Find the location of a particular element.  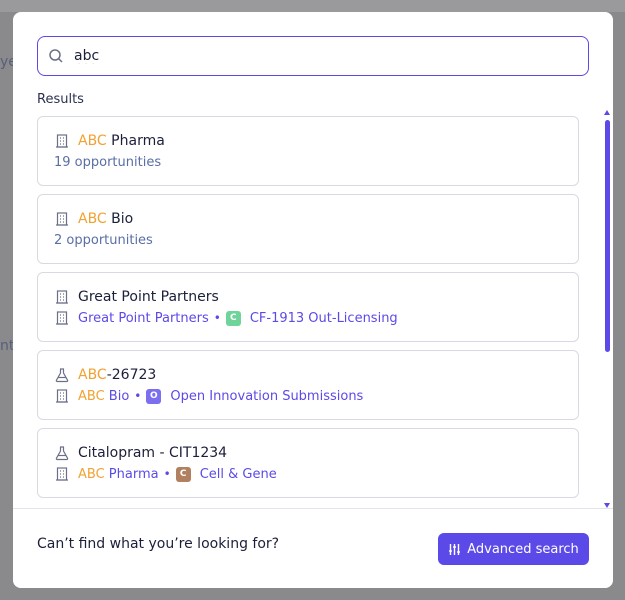

result-title-text: Bio is located at coordinates (120, 219).